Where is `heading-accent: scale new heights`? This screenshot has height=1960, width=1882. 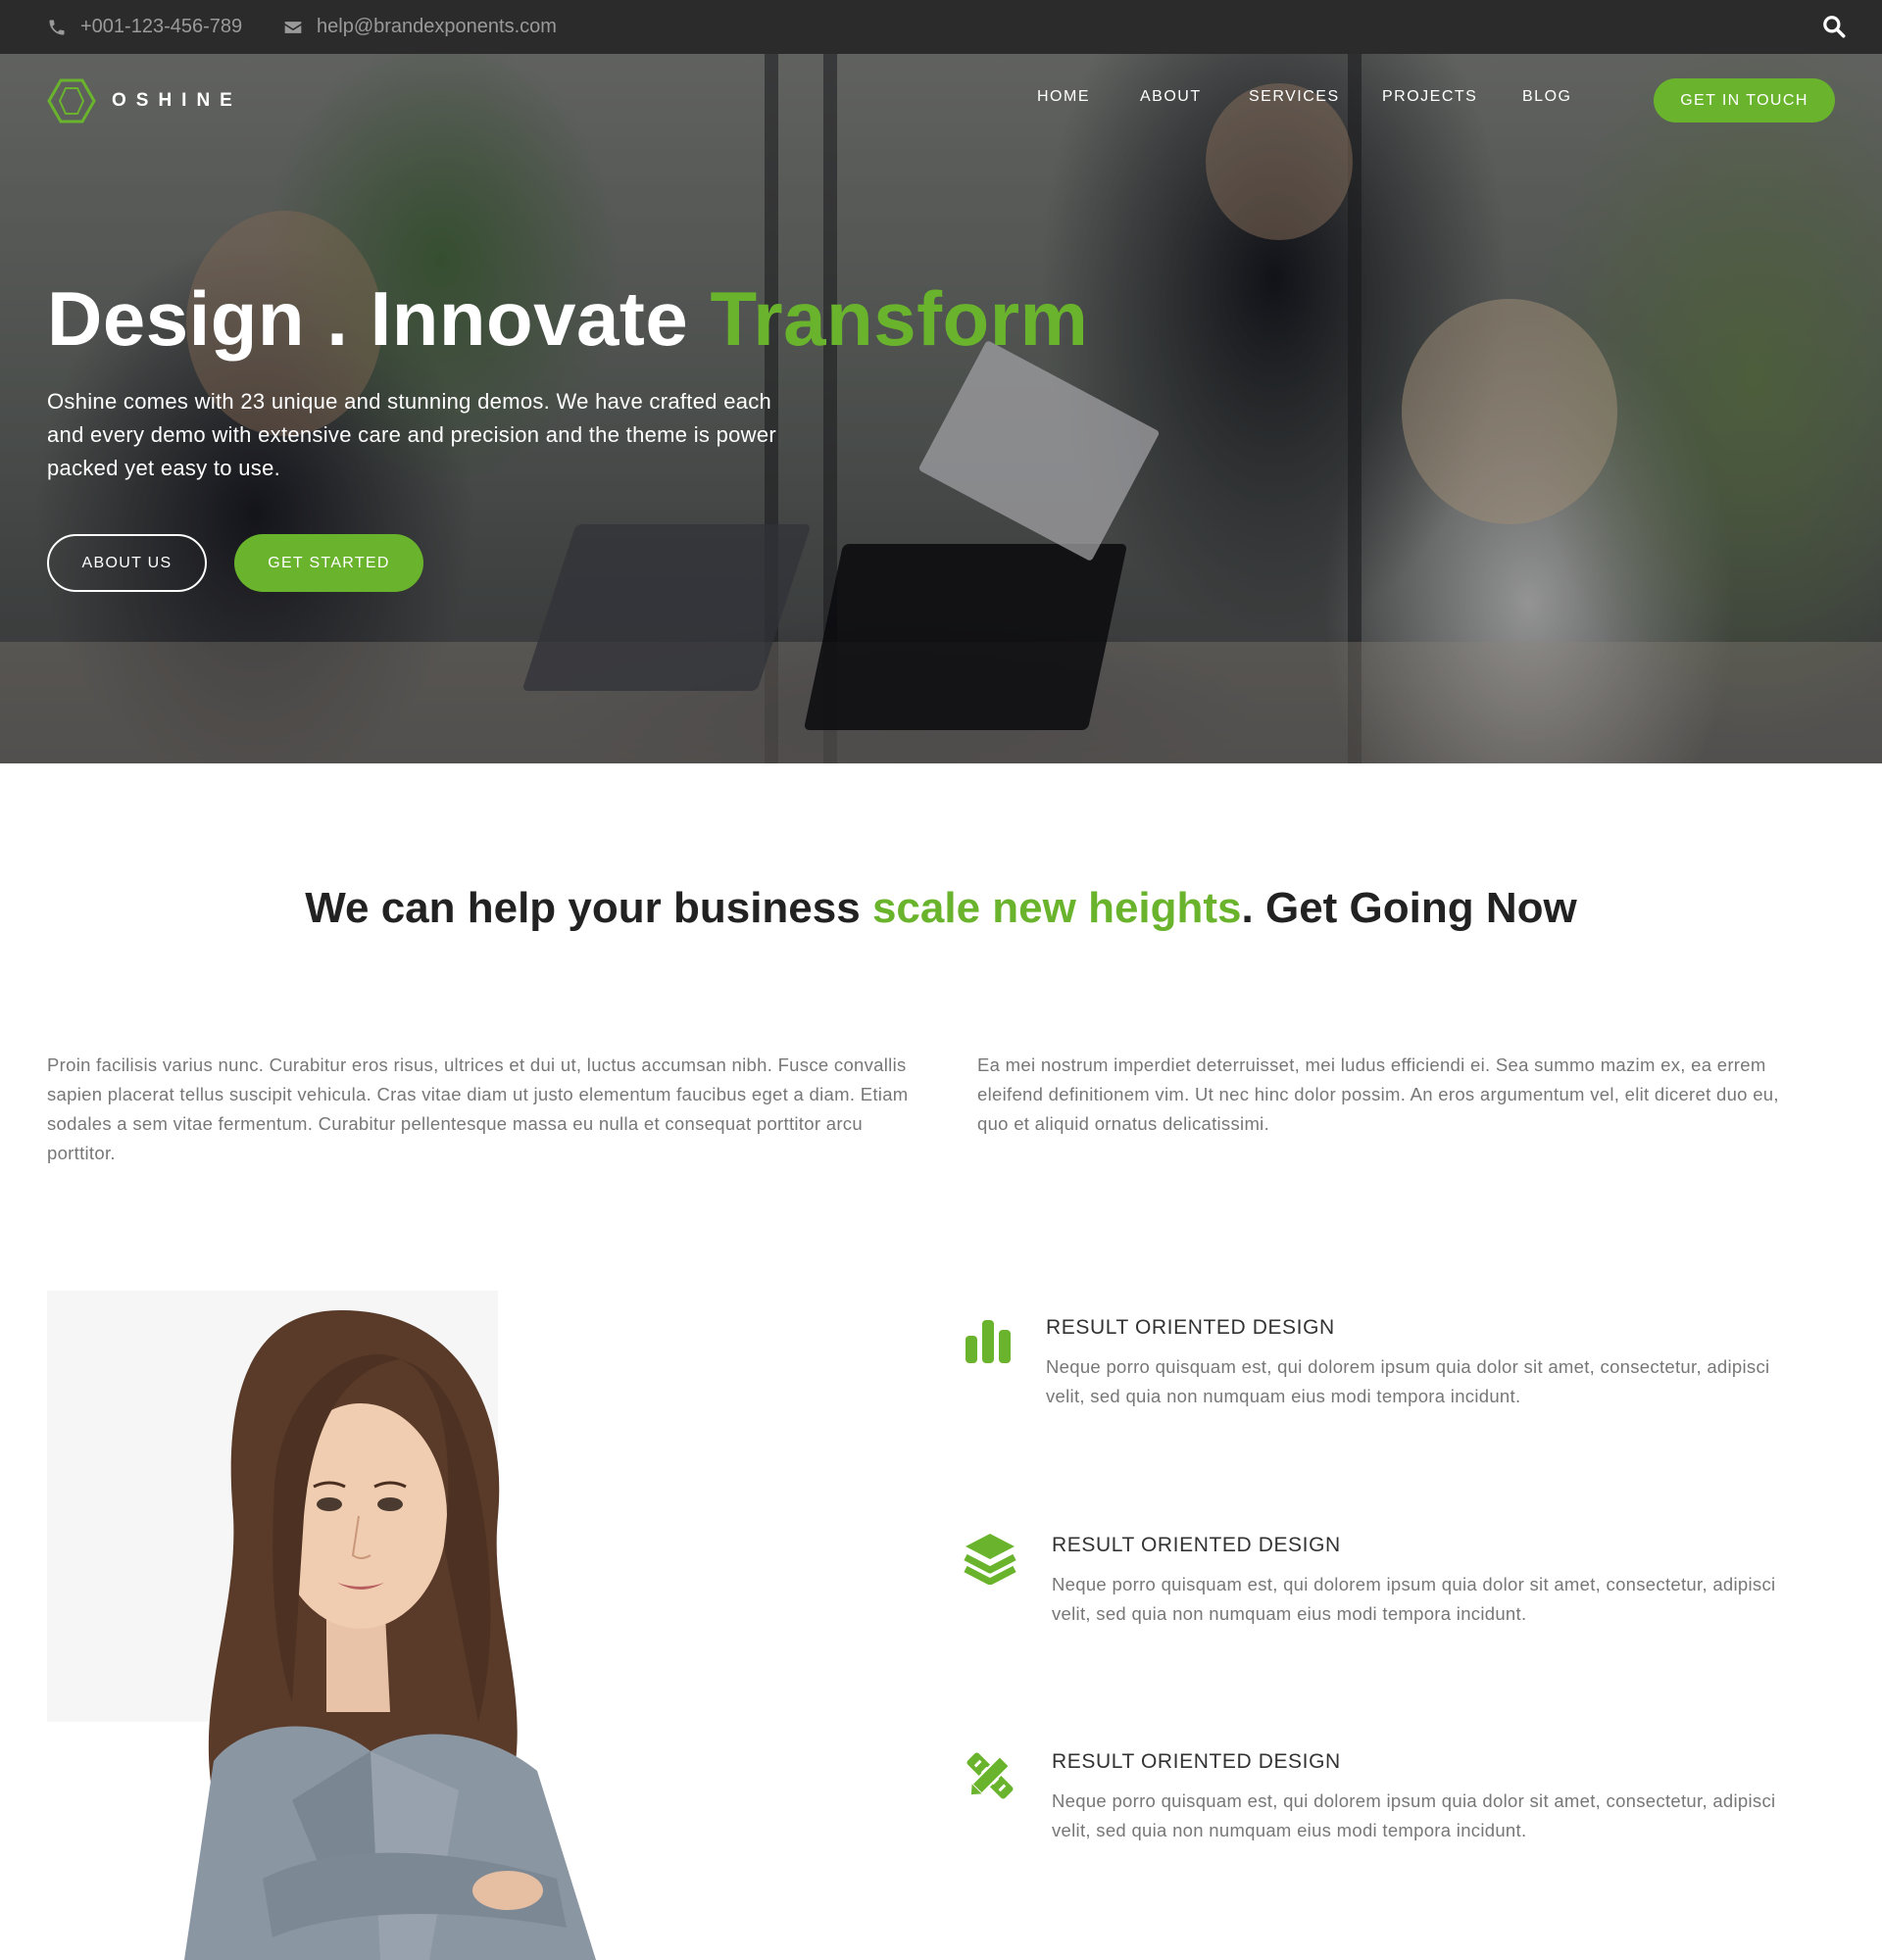
heading-accent: scale new heights is located at coordinates (1056, 908).